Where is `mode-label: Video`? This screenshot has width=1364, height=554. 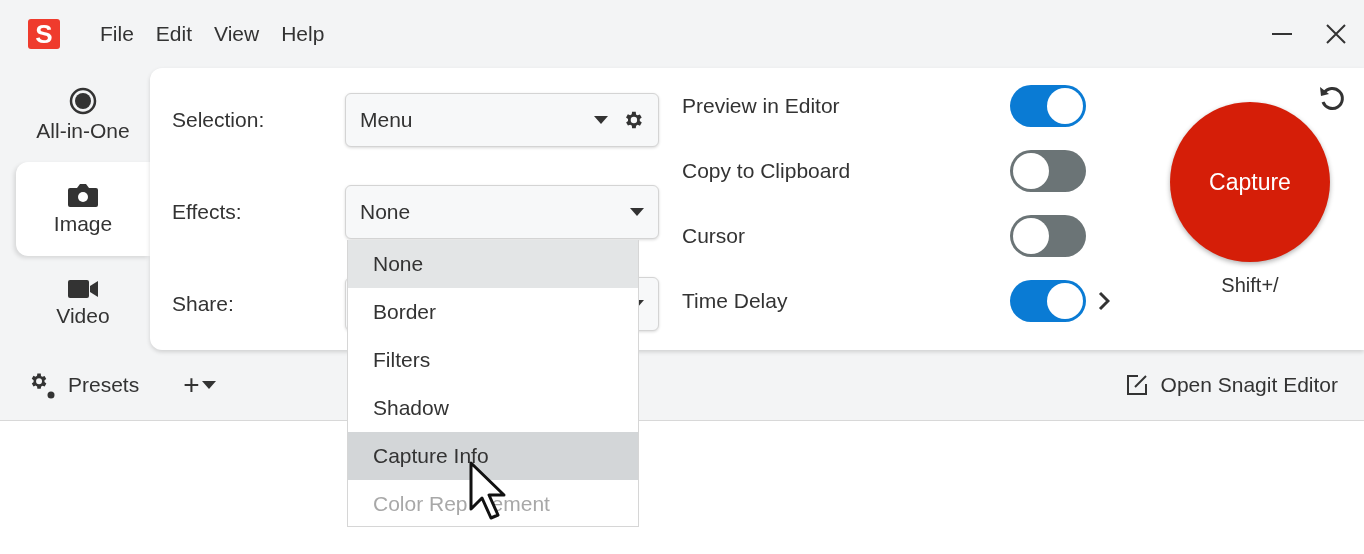
mode-label: Video is located at coordinates (83, 316).